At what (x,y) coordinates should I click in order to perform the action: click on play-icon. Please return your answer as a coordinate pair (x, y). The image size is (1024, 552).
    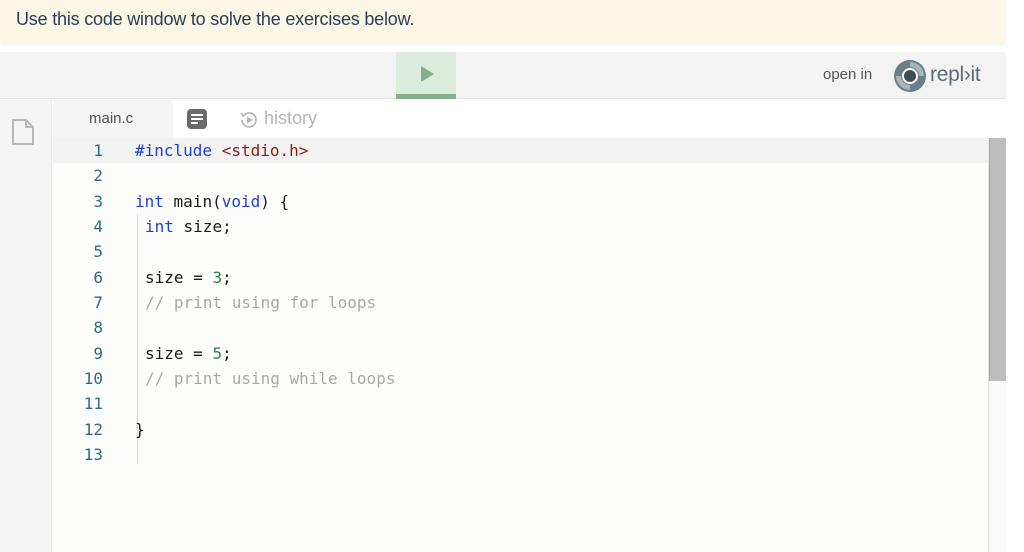
    Looking at the image, I should click on (427, 74).